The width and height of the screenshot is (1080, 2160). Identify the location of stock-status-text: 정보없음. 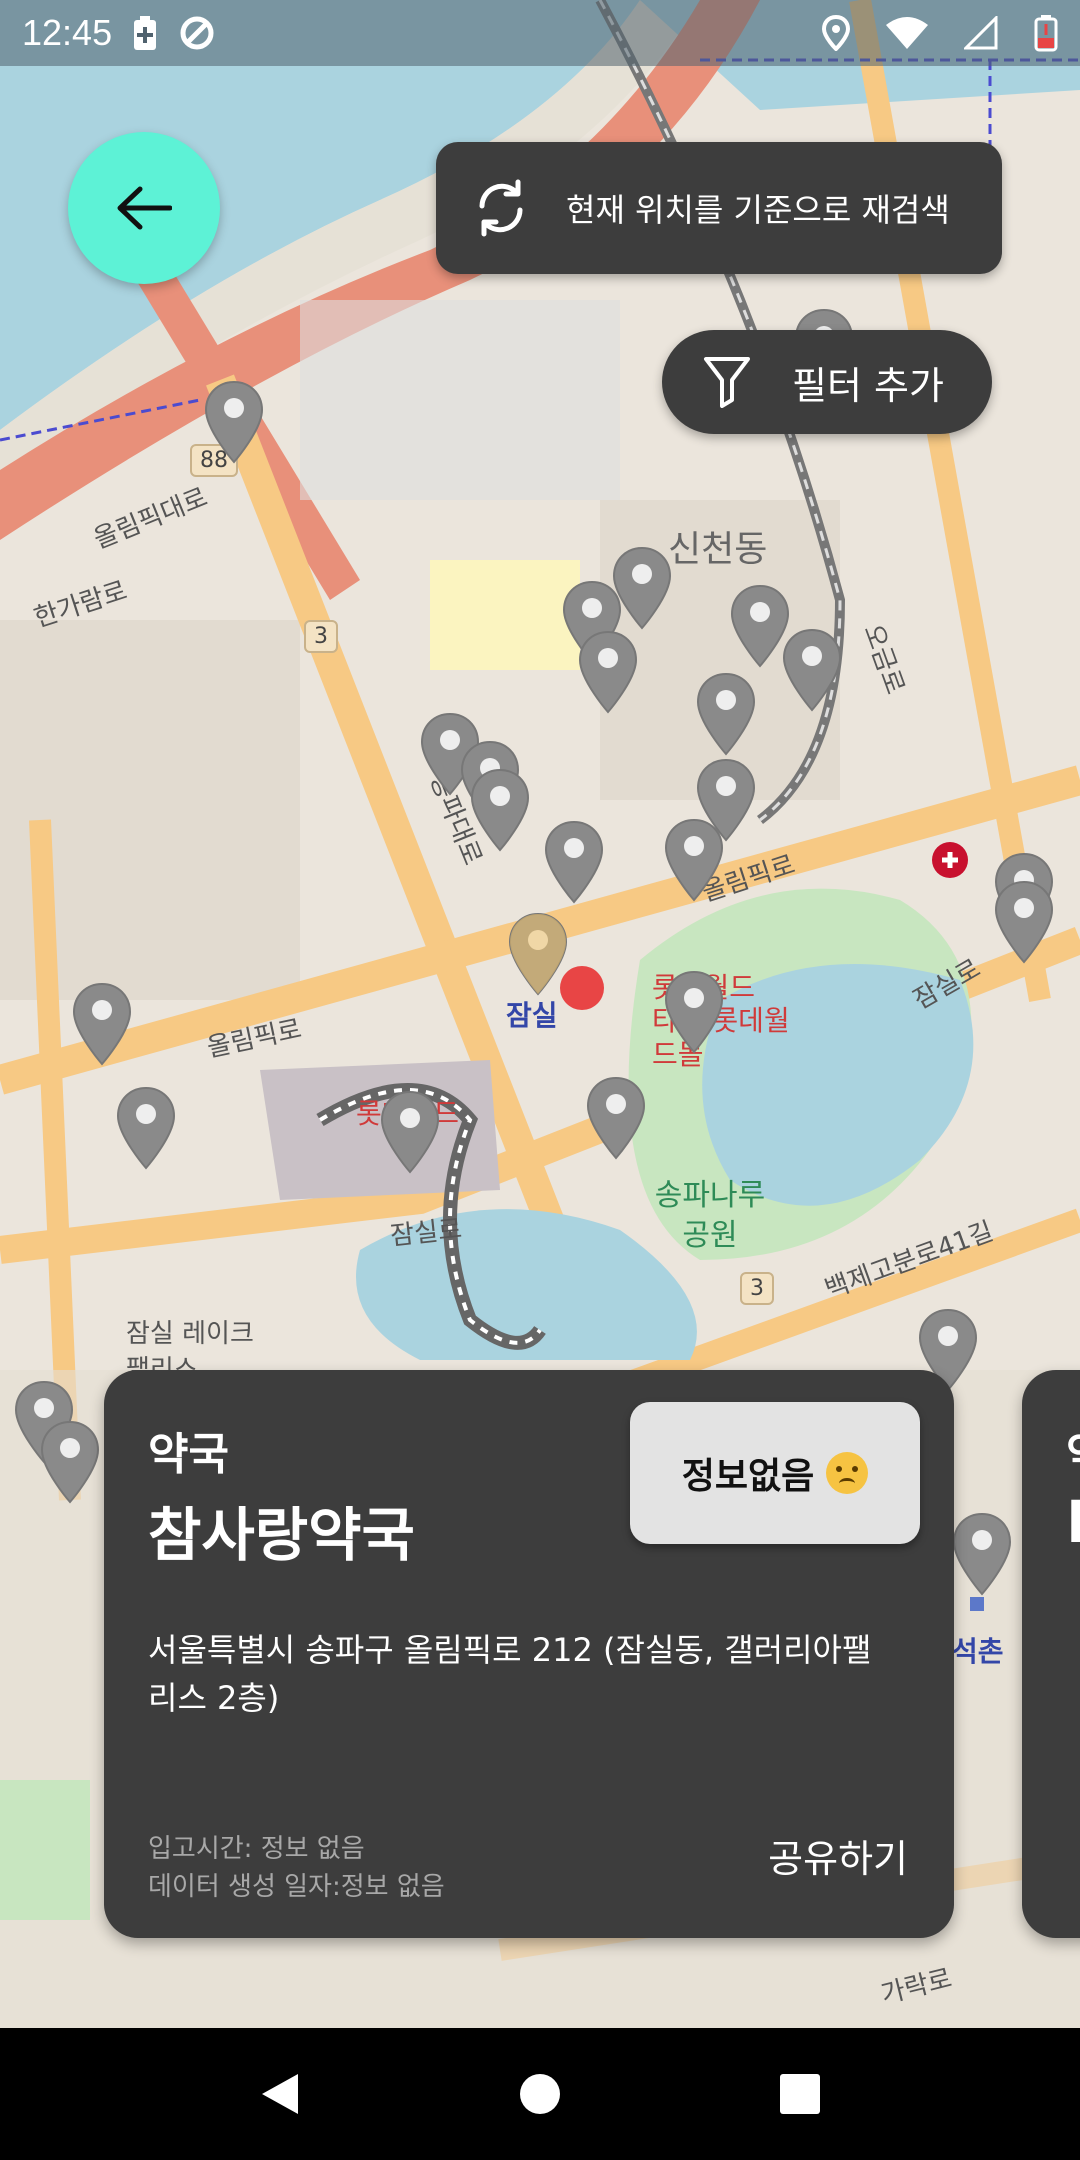
(748, 1476).